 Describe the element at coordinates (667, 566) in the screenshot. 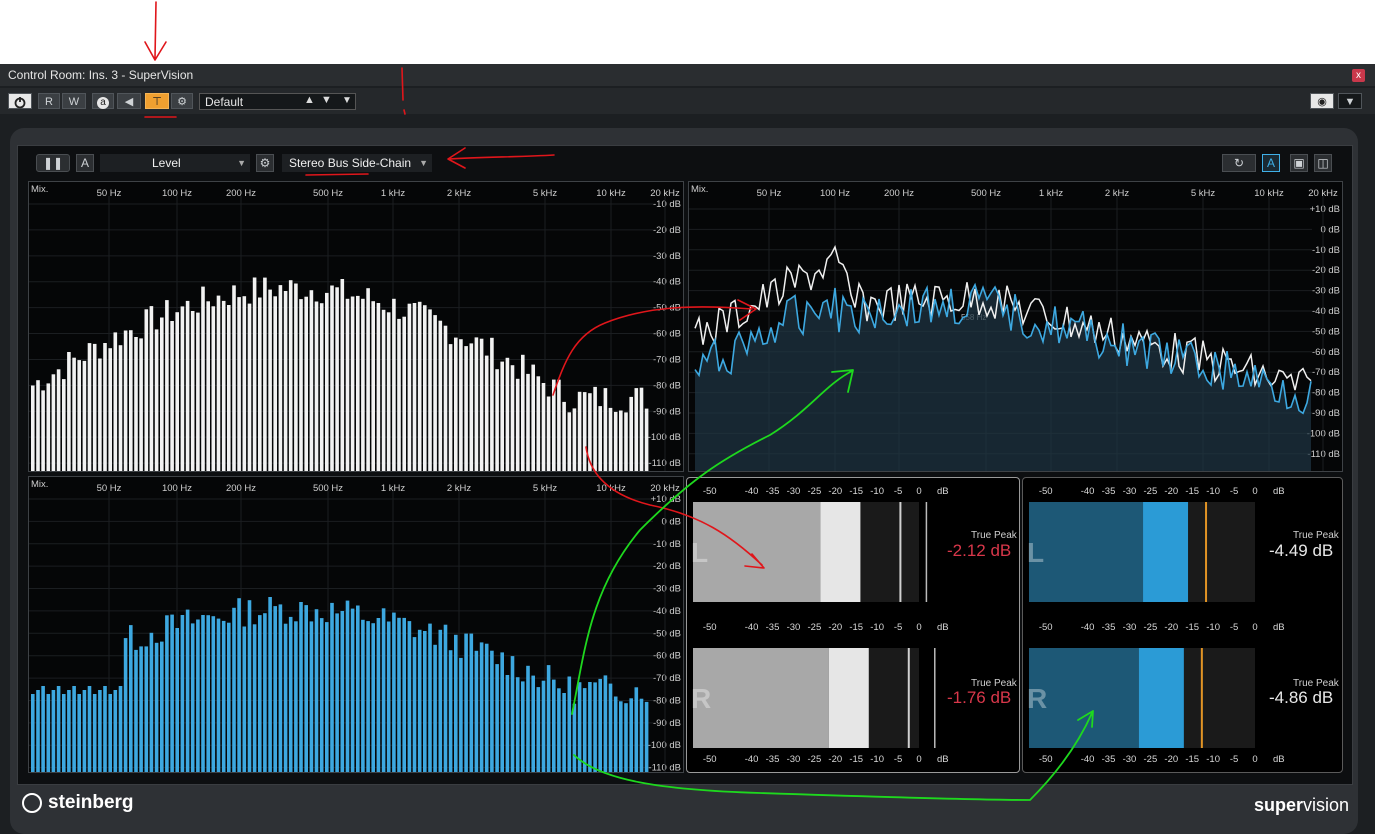

I see `db-tick-label: -20 dB` at that location.